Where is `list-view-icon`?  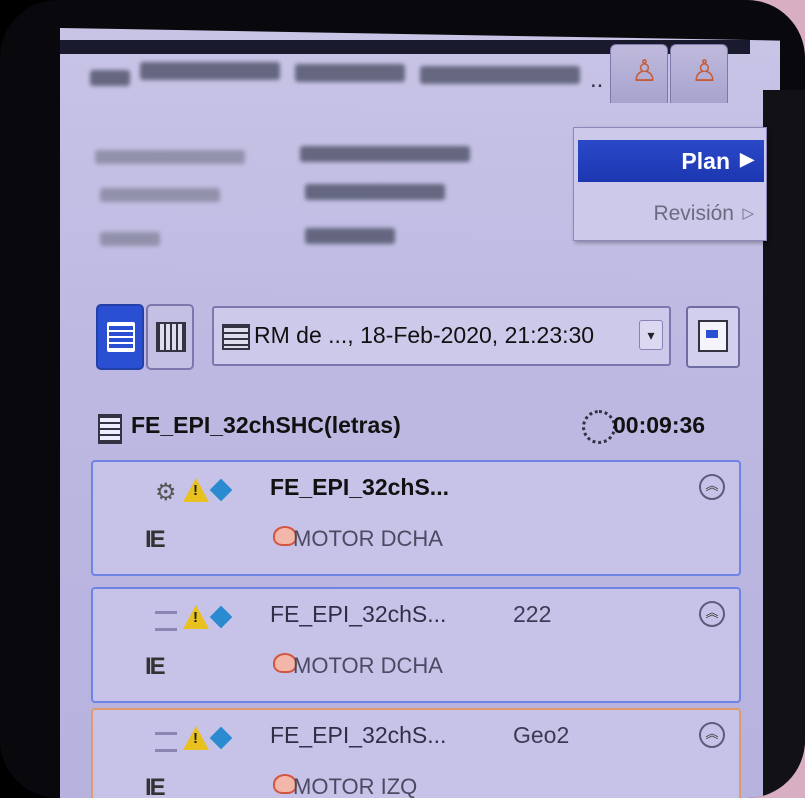 list-view-icon is located at coordinates (121, 337).